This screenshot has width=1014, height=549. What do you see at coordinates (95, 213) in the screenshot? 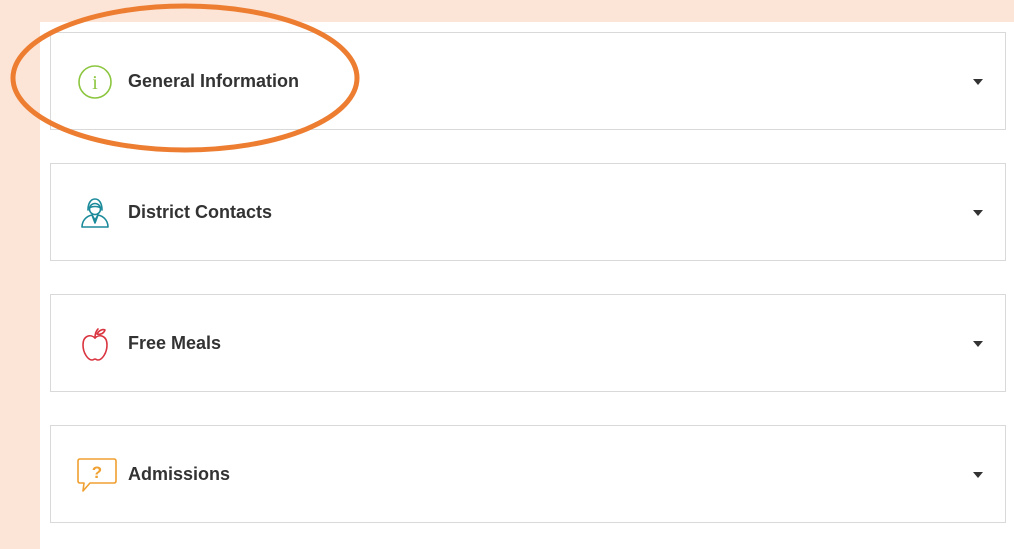
I see `person-contact-icon` at bounding box center [95, 213].